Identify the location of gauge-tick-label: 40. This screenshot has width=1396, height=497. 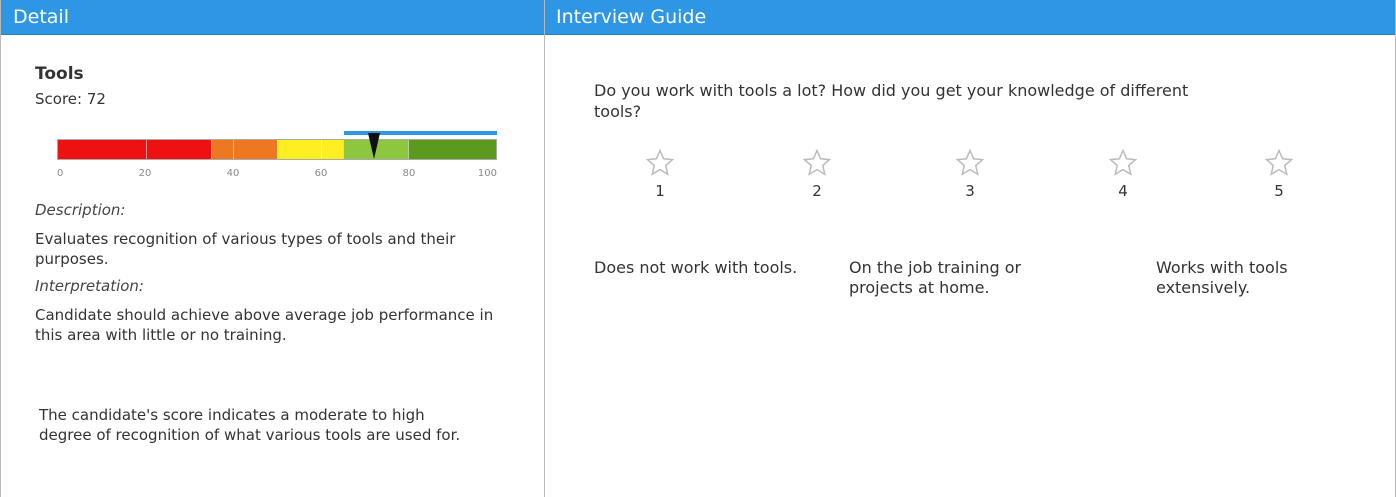
(233, 173).